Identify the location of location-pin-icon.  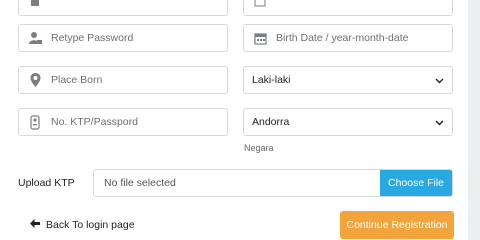
(35, 80).